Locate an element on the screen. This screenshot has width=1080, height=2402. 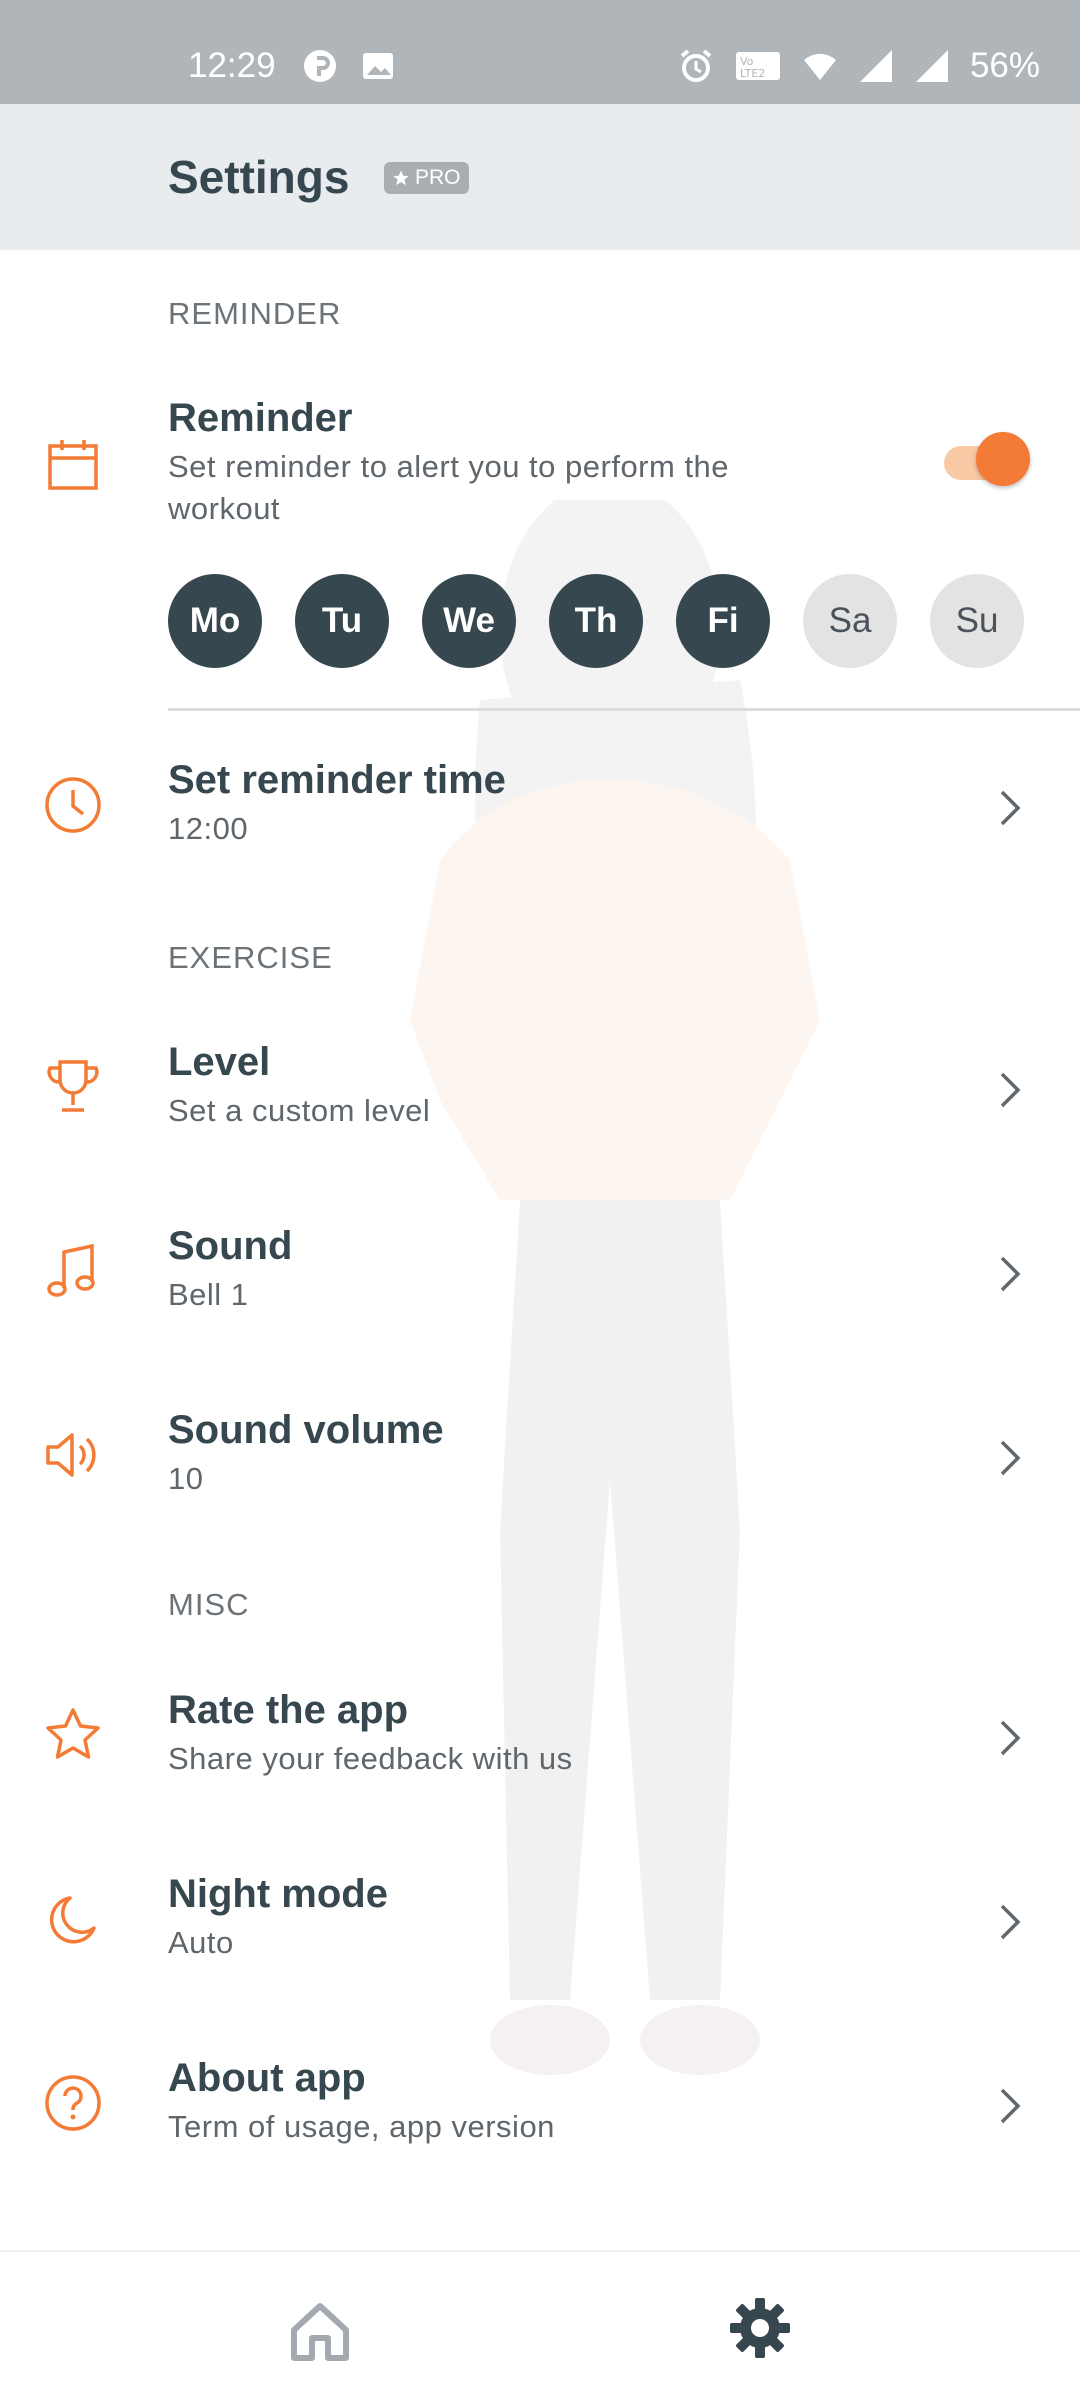
image-icon is located at coordinates (378, 66).